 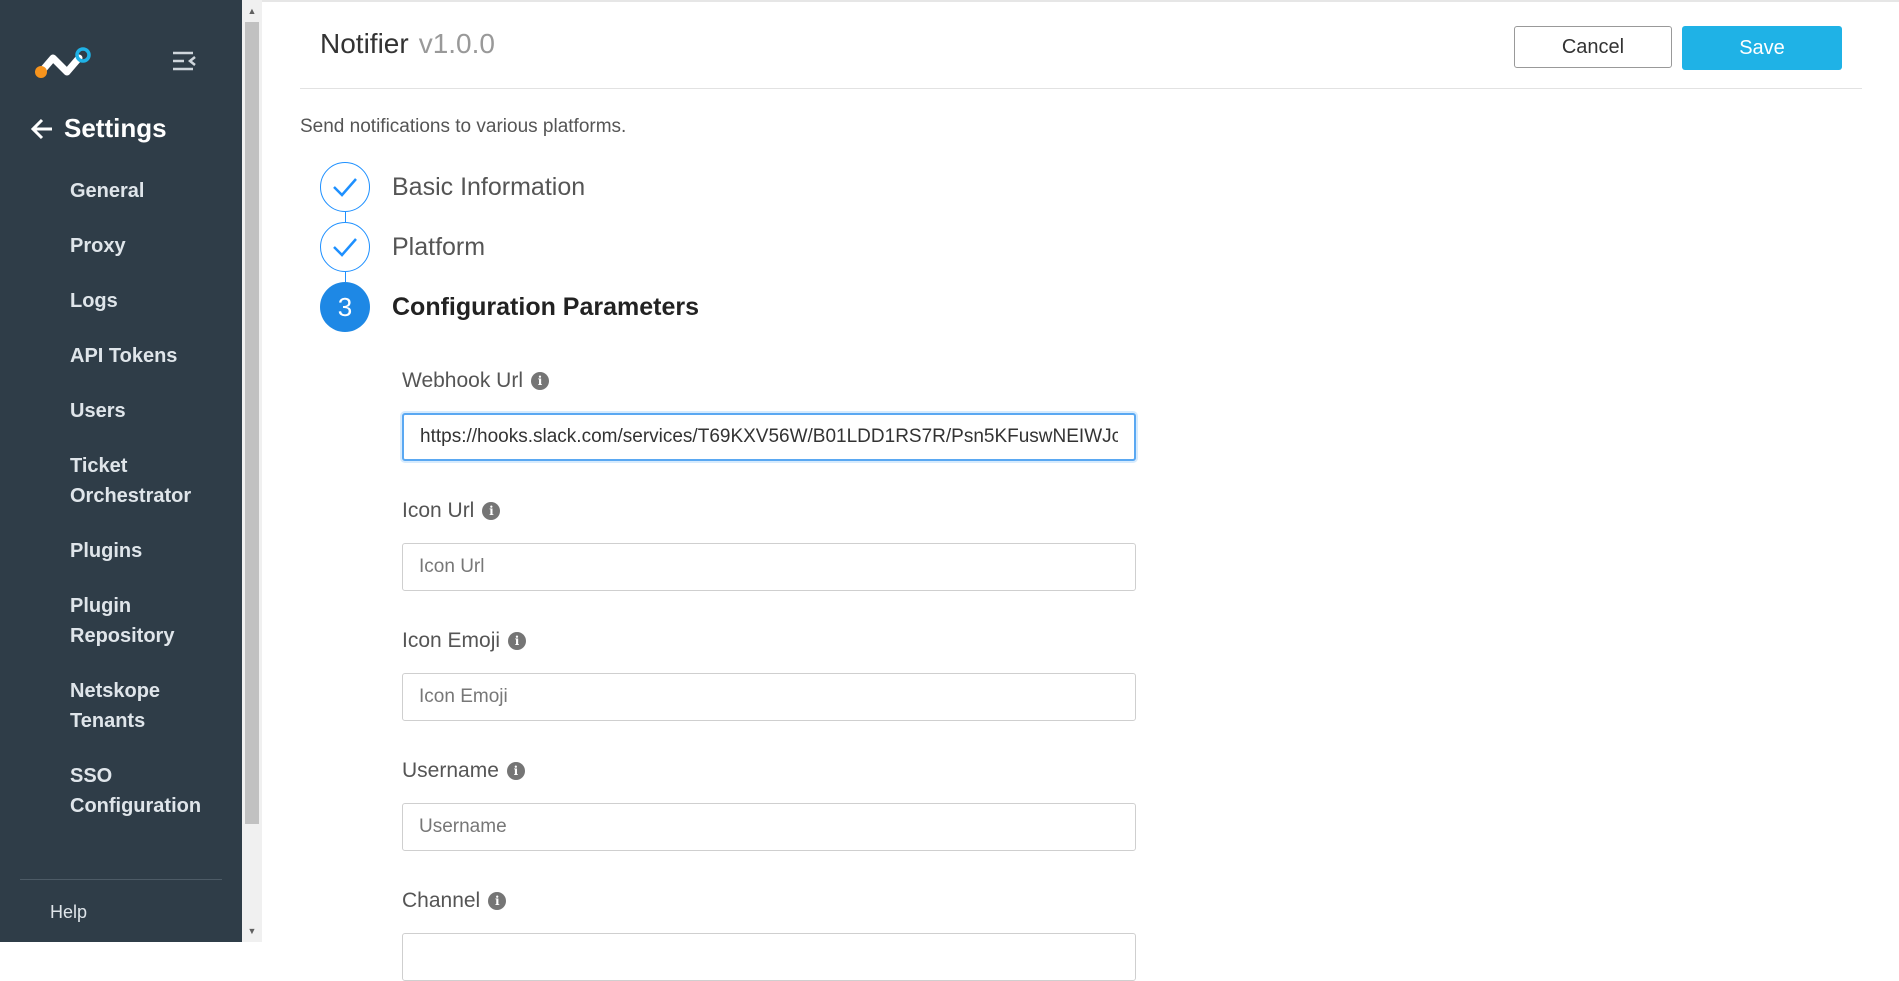 I want to click on icon-emoji-label: Icon Emoji, so click(x=451, y=640).